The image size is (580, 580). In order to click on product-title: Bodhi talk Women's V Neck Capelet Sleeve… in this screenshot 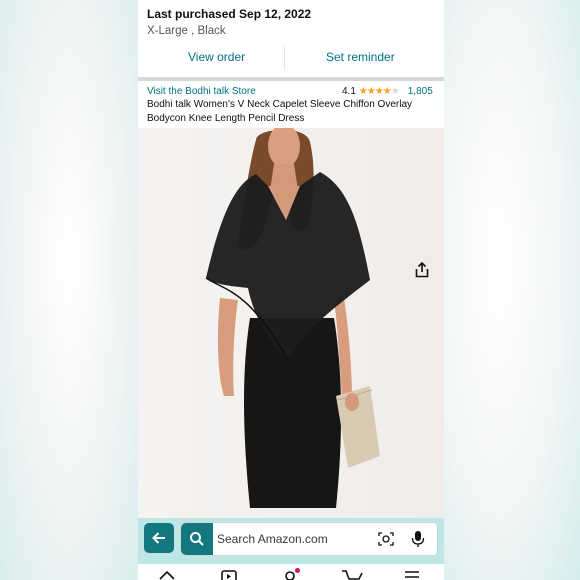, I will do `click(279, 111)`.